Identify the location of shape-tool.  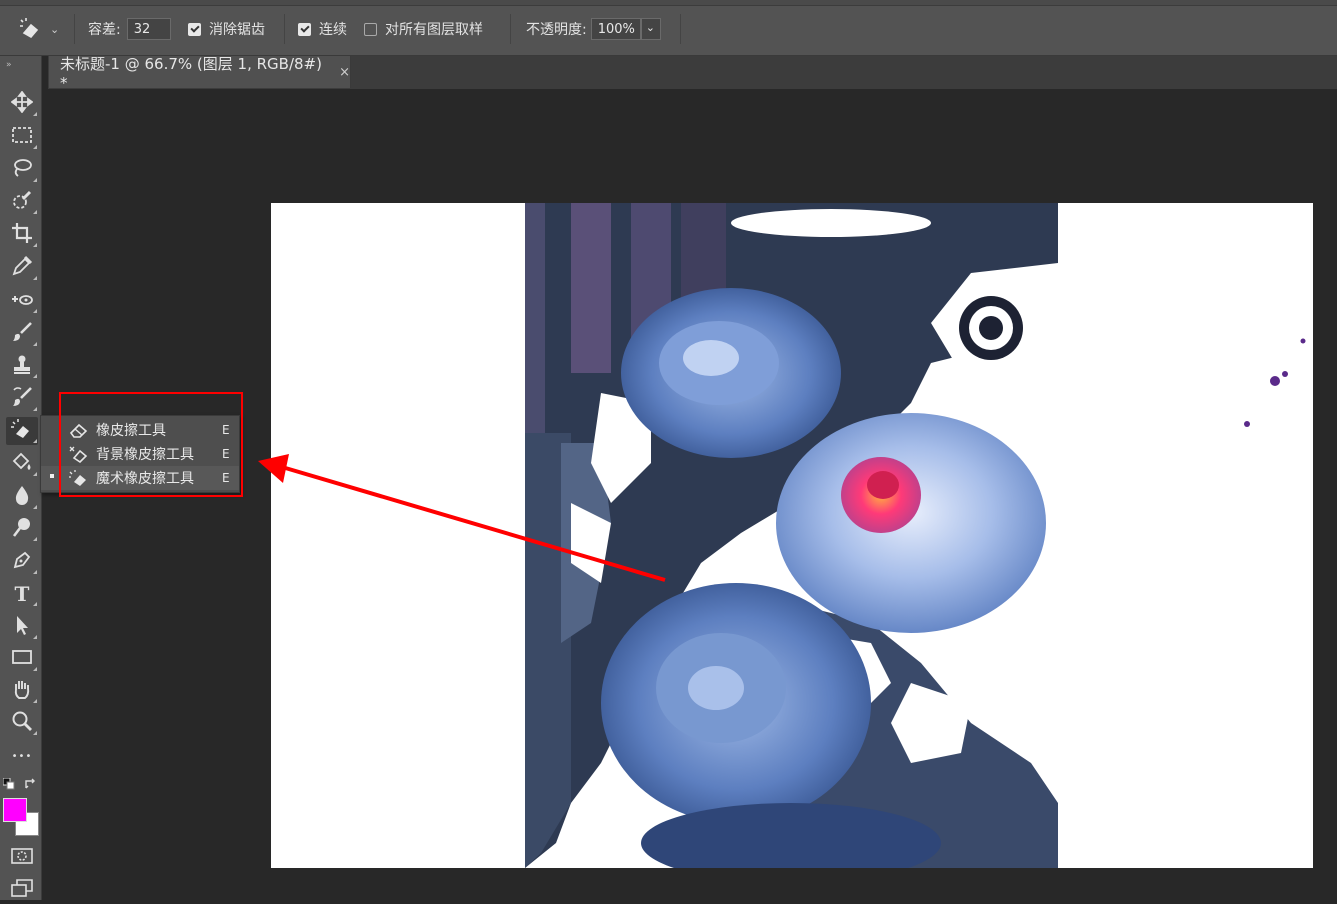
(22, 659).